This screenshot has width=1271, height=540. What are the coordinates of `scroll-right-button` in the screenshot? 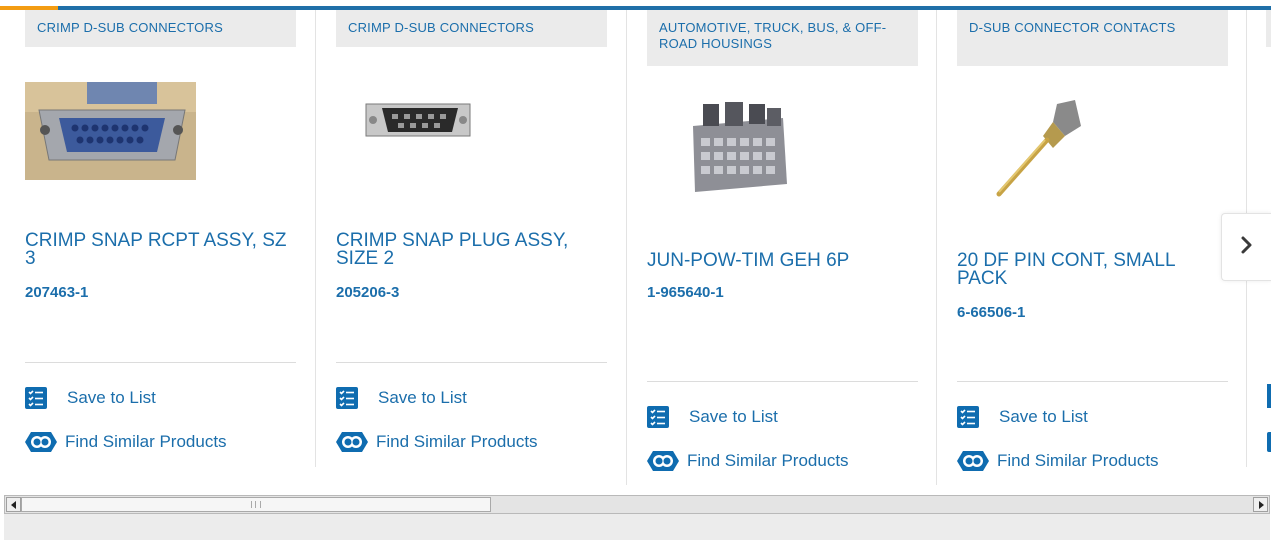 It's located at (1260, 504).